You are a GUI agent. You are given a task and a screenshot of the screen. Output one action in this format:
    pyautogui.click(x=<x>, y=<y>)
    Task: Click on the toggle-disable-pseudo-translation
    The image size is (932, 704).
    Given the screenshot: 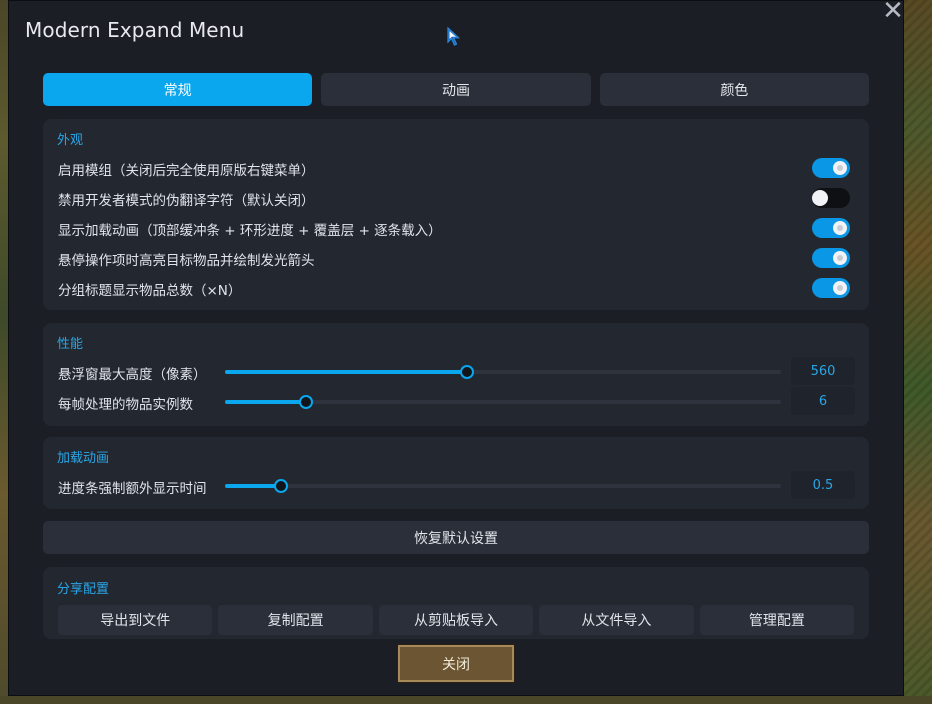 What is the action you would take?
    pyautogui.click(x=831, y=198)
    